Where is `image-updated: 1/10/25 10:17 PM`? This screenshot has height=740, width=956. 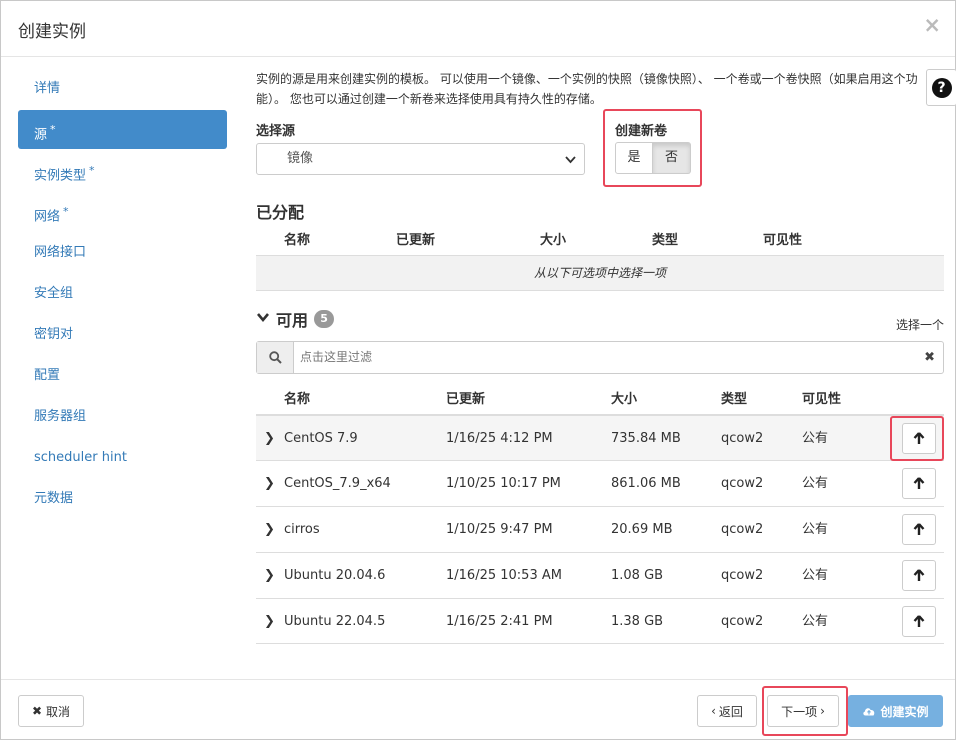
image-updated: 1/10/25 10:17 PM is located at coordinates (503, 483).